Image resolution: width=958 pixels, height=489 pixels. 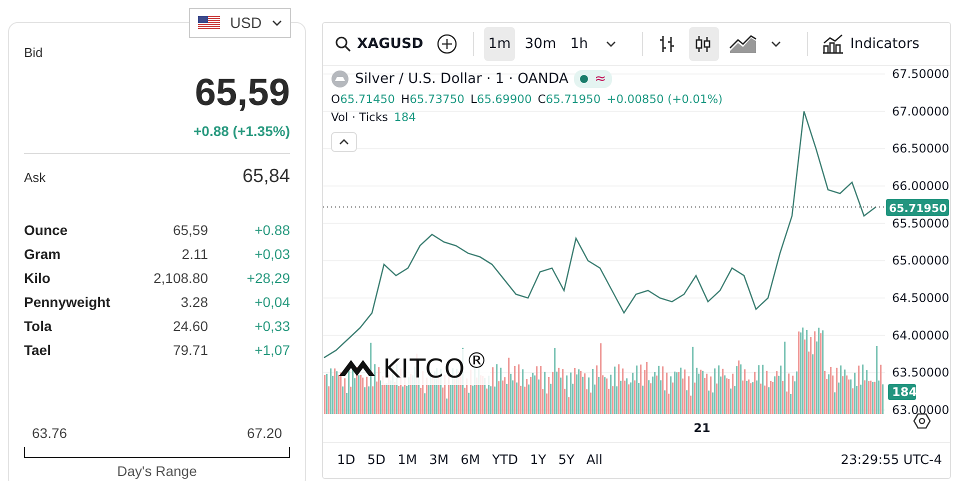 What do you see at coordinates (190, 350) in the screenshot?
I see `unit-price: 79.71` at bounding box center [190, 350].